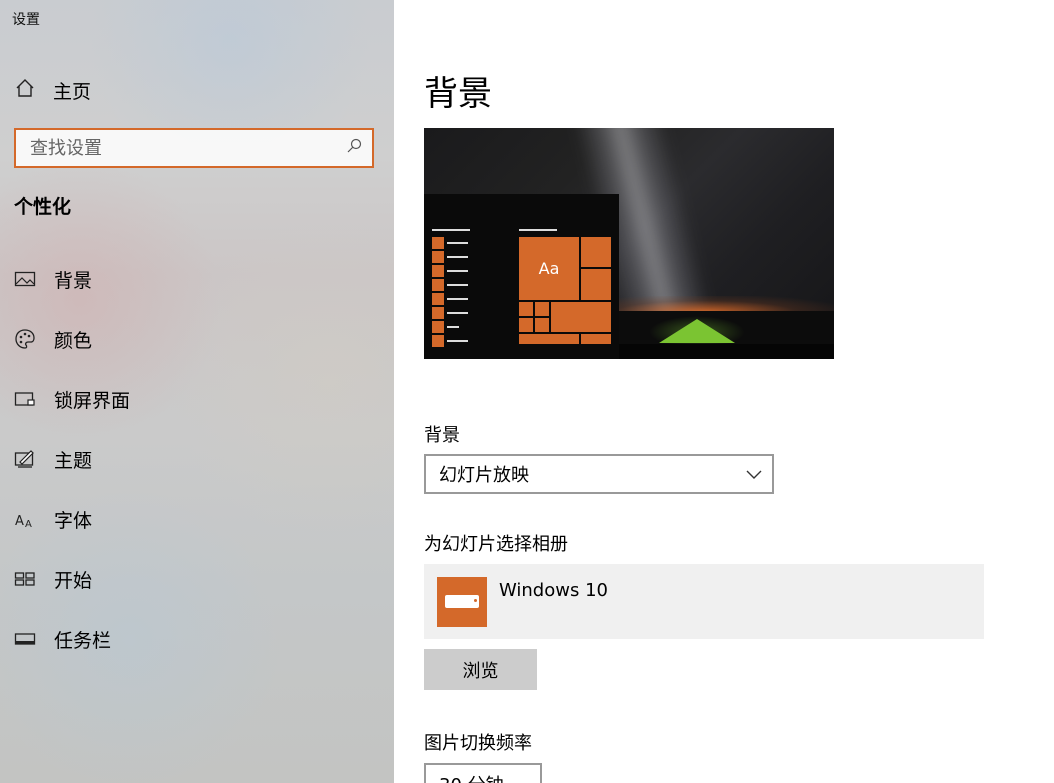 The height and width of the screenshot is (783, 1054). Describe the element at coordinates (697, 331) in the screenshot. I see `tent` at that location.